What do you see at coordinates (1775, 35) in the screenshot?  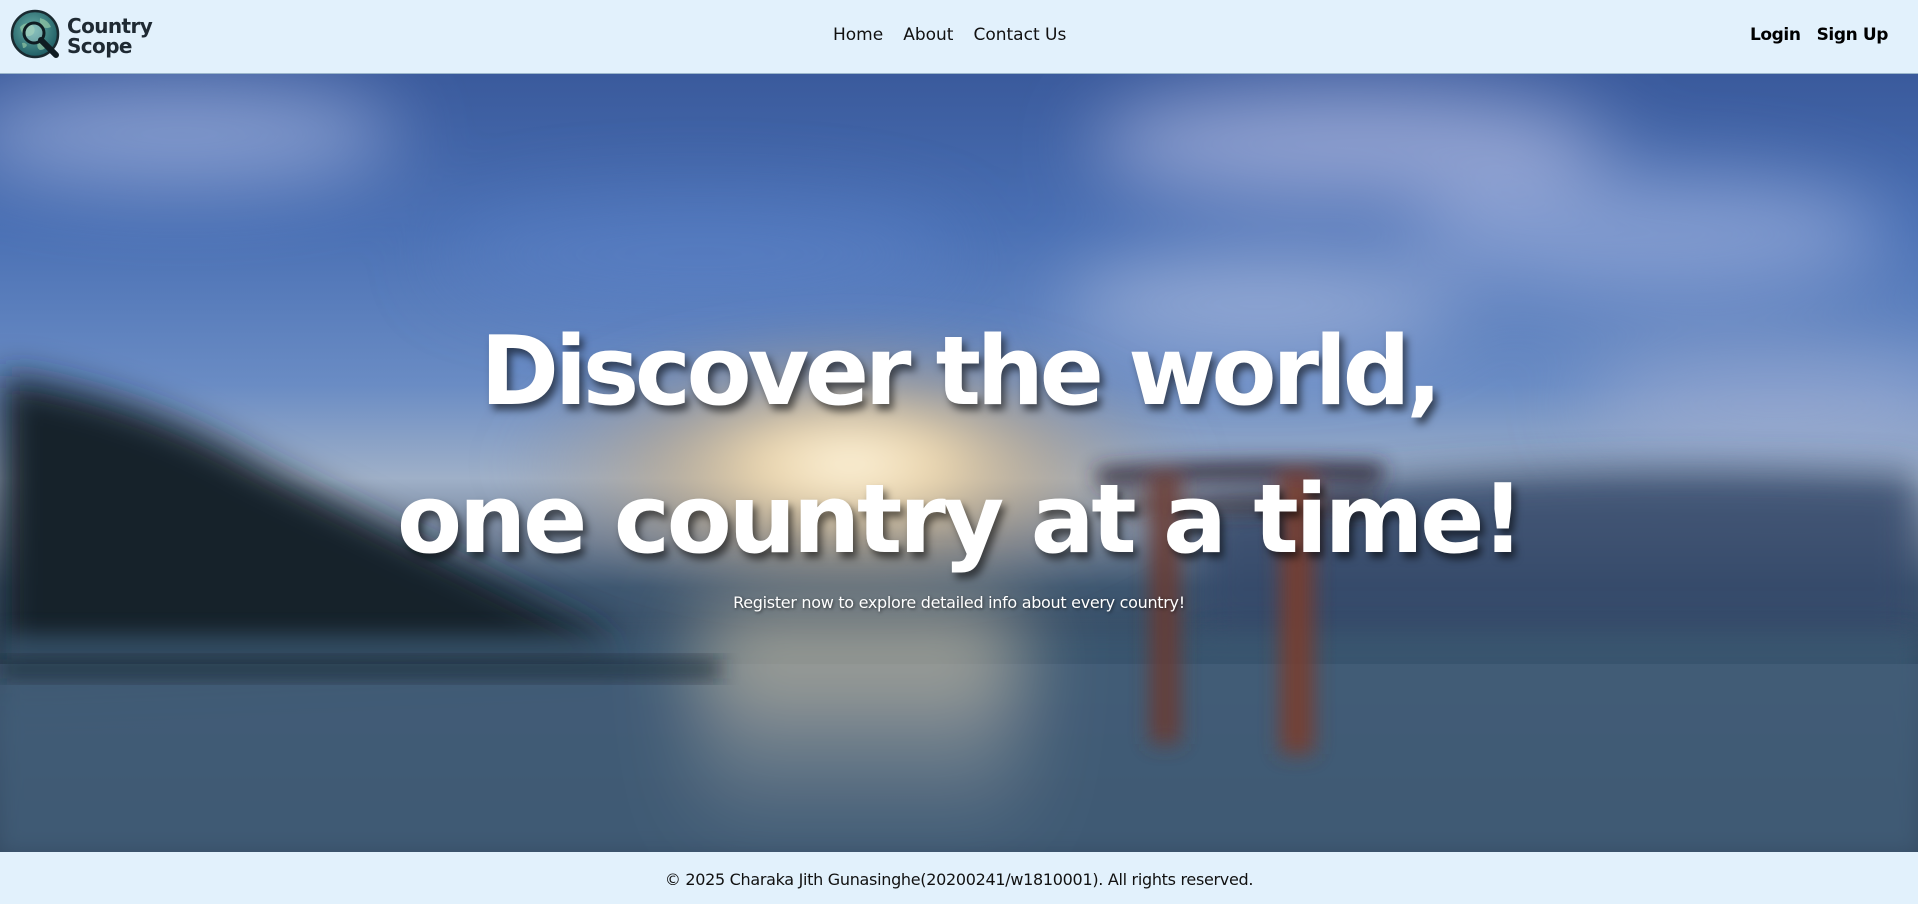 I see `login-link: Login` at bounding box center [1775, 35].